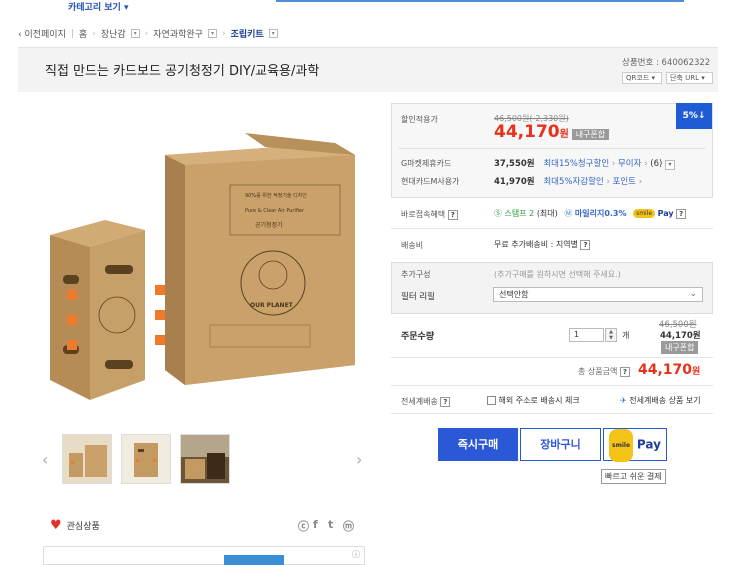 Image resolution: width=740 pixels, height=565 pixels. What do you see at coordinates (644, 213) in the screenshot?
I see `smile-pay-logo: smile` at bounding box center [644, 213].